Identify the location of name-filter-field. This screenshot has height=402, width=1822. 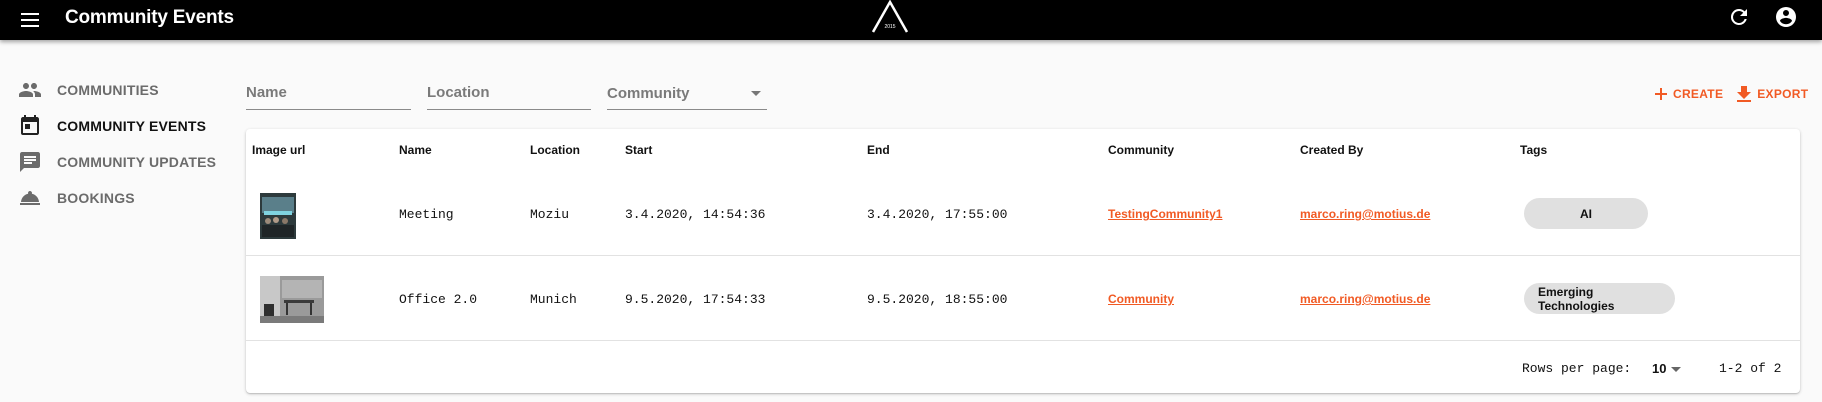
(328, 95).